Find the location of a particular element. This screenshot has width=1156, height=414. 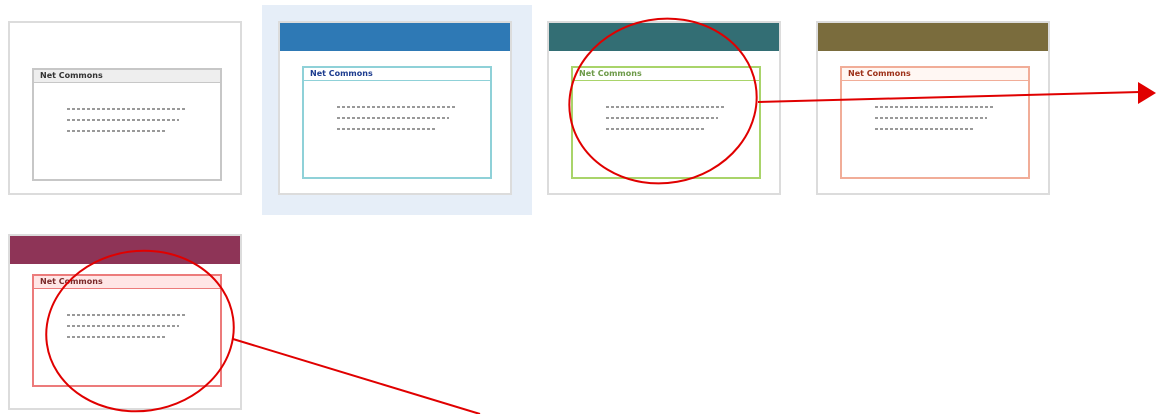

theme-thumbnail-olive: Net Commons is located at coordinates (933, 108).